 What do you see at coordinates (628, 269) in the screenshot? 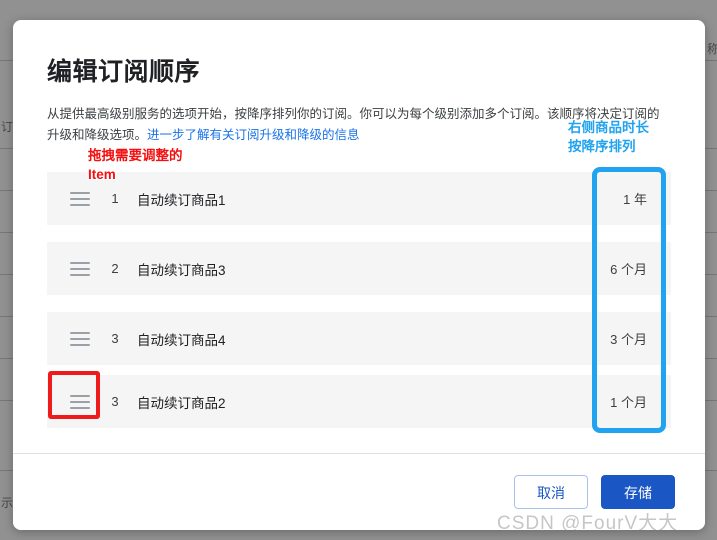
I see `row-duration: 6 个月` at bounding box center [628, 269].